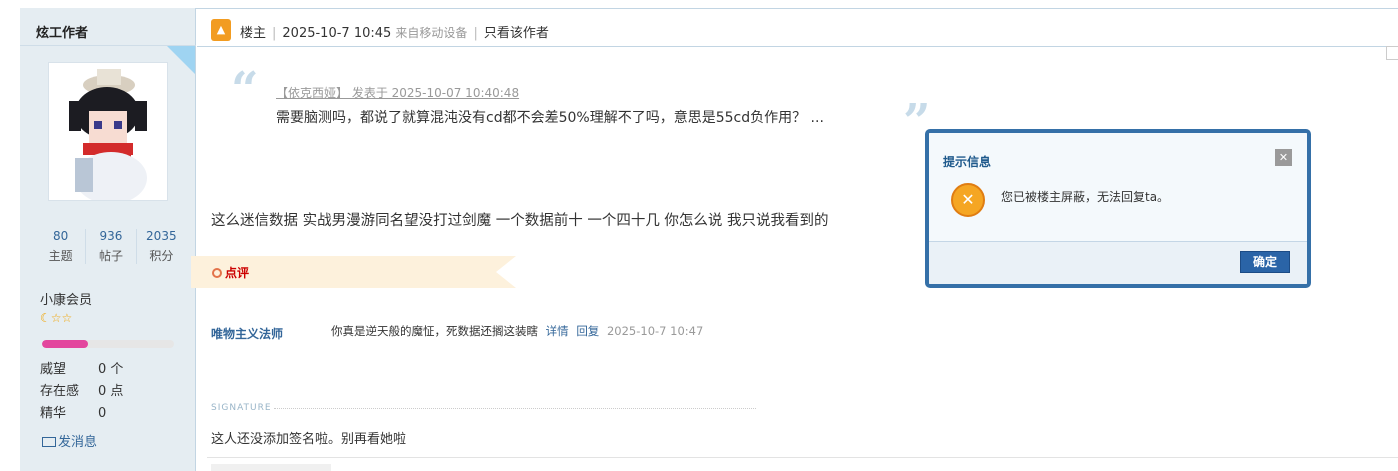  What do you see at coordinates (587, 331) in the screenshot?
I see `comment-reply-link: 回复` at bounding box center [587, 331].